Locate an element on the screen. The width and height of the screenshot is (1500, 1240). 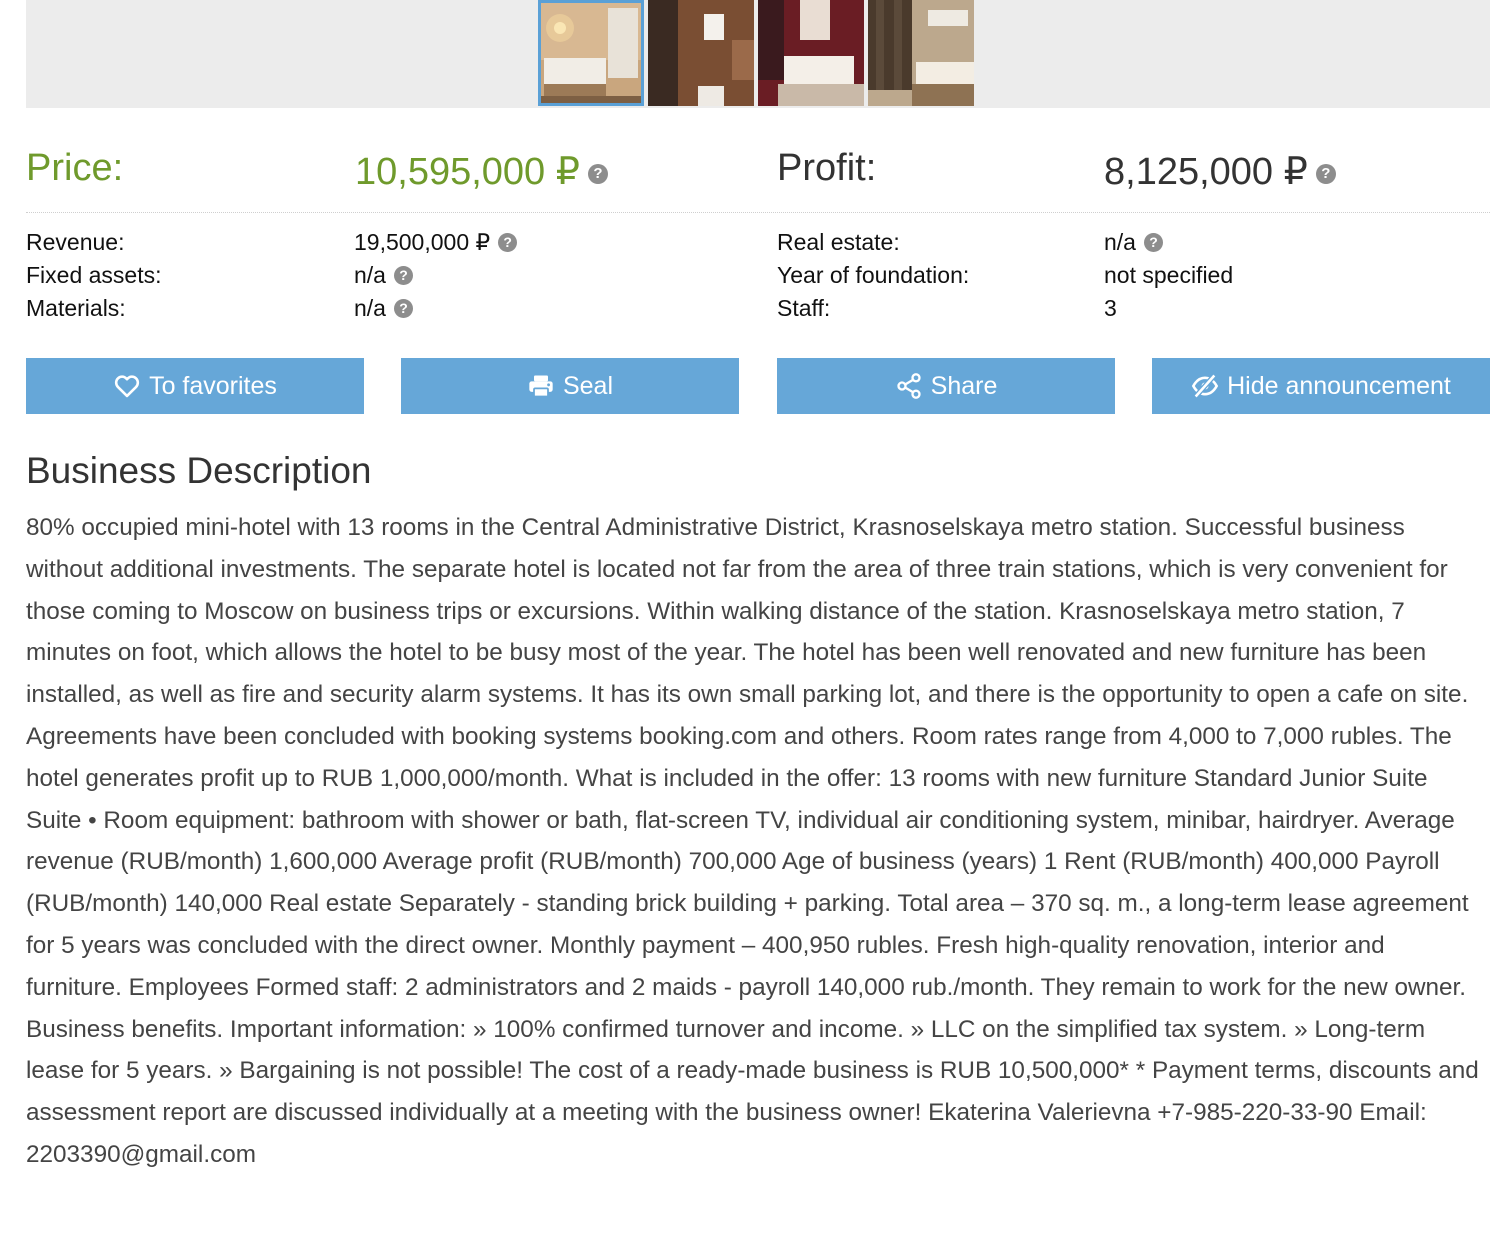
business-description-title: Business Description is located at coordinates (199, 470).